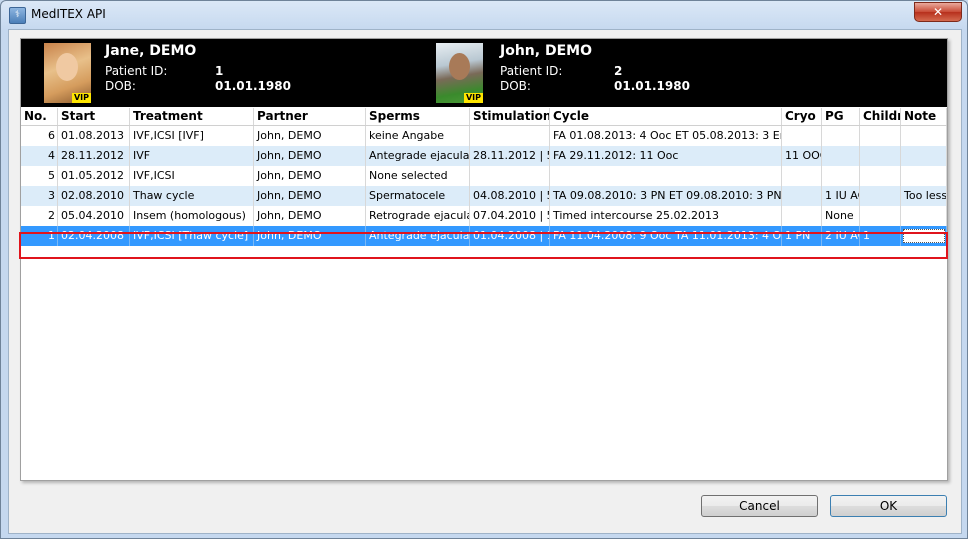 Image resolution: width=968 pixels, height=539 pixels. I want to click on female-patient-id-label: Patient ID:, so click(136, 71).